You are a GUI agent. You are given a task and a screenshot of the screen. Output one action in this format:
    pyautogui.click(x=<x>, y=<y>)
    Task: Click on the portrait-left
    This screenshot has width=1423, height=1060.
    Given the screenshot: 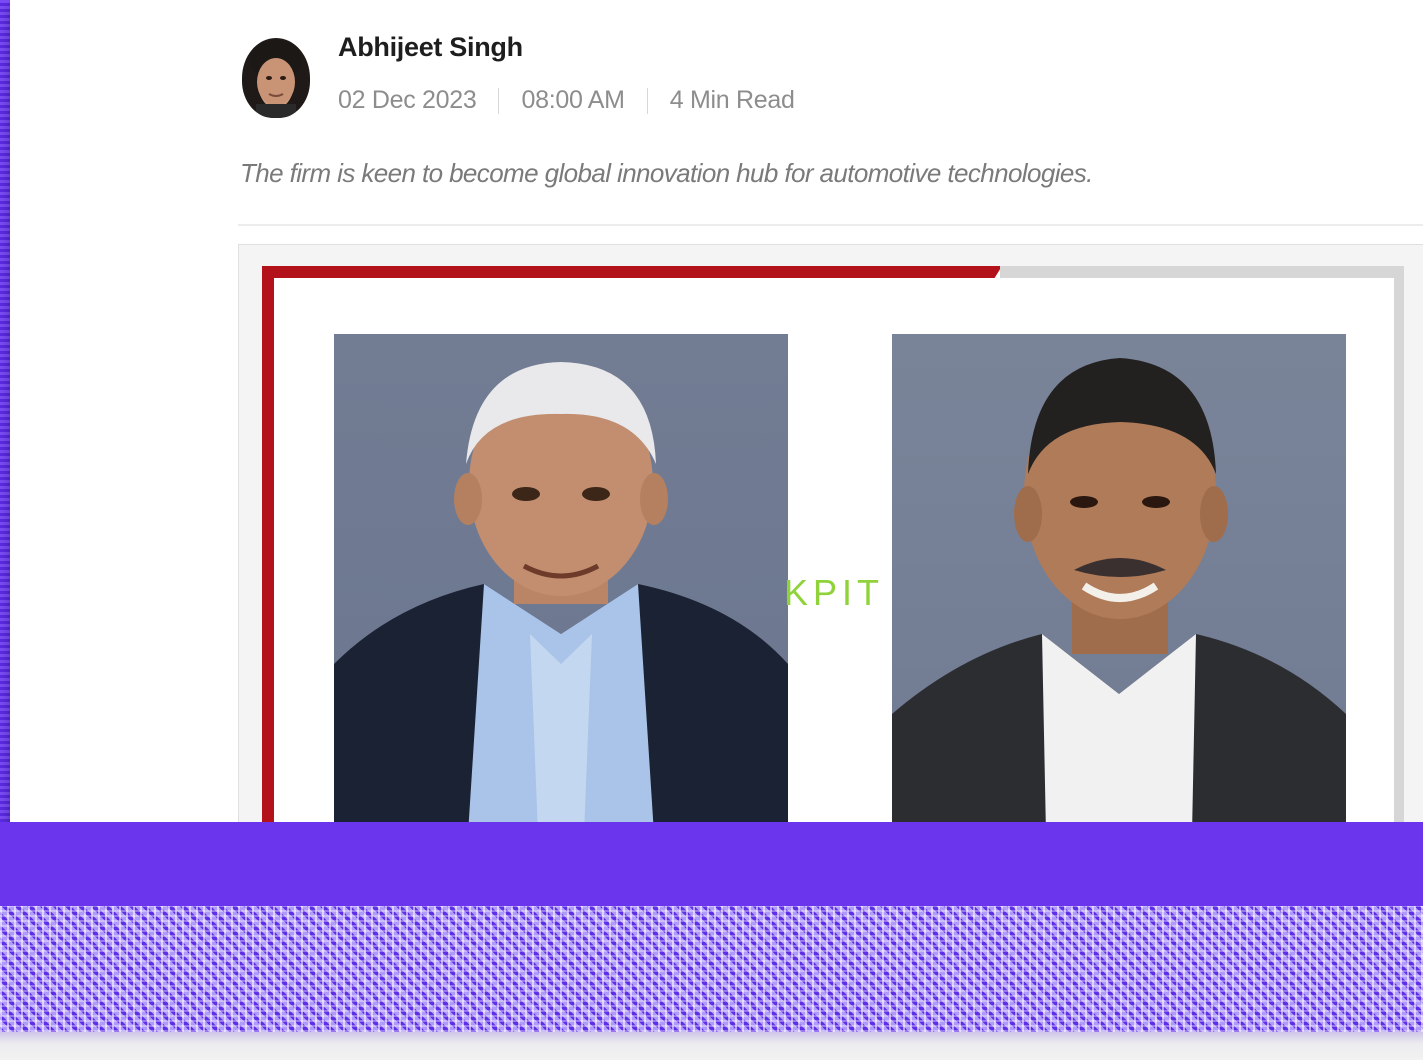 What is the action you would take?
    pyautogui.click(x=561, y=578)
    